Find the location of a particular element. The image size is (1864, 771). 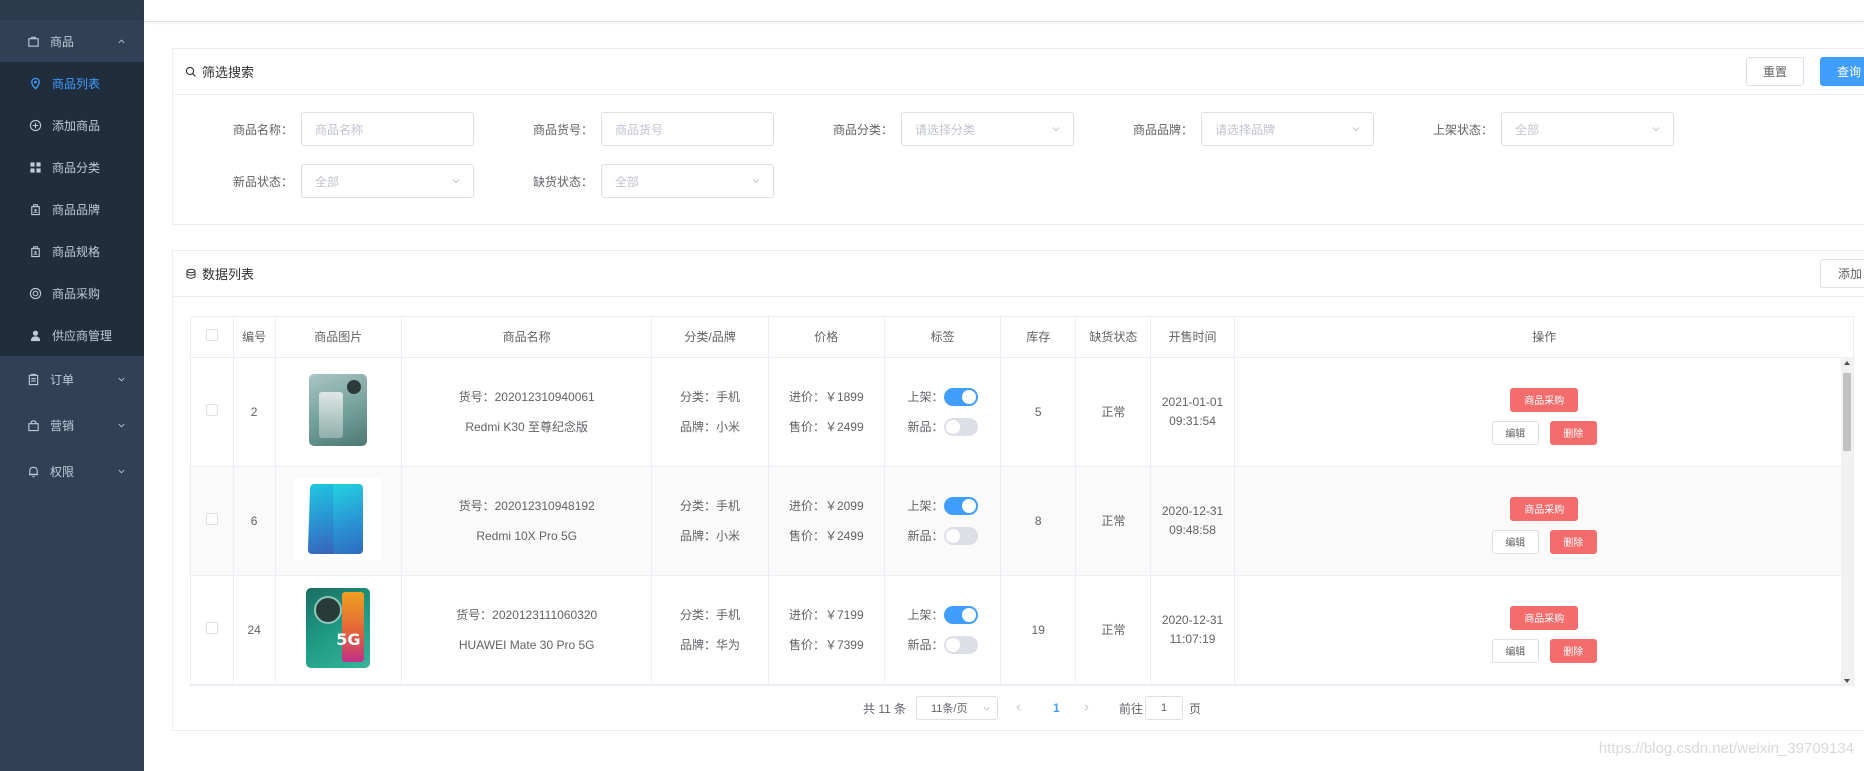

goto-page-input: 1 is located at coordinates (1164, 708).